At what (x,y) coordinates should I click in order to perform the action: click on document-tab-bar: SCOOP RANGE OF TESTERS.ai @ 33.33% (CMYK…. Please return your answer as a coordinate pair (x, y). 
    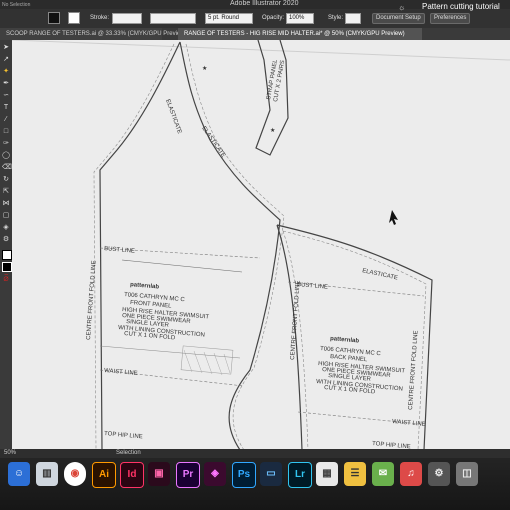
    Looking at the image, I should click on (255, 34).